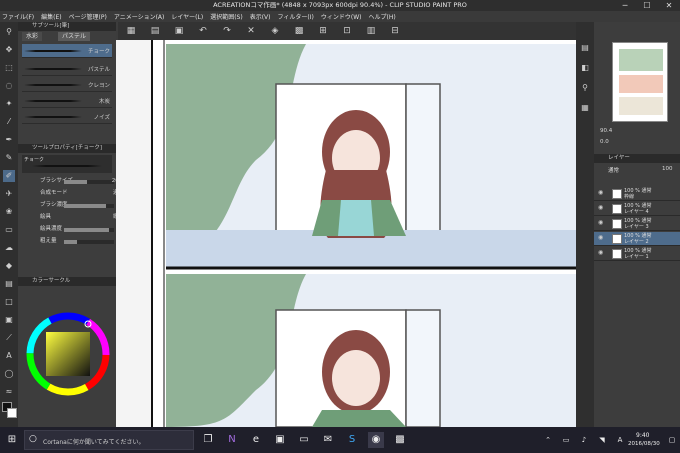 The image size is (680, 453). Describe the element at coordinates (67, 85) in the screenshot. I see `brush-item: クレヨン` at that location.